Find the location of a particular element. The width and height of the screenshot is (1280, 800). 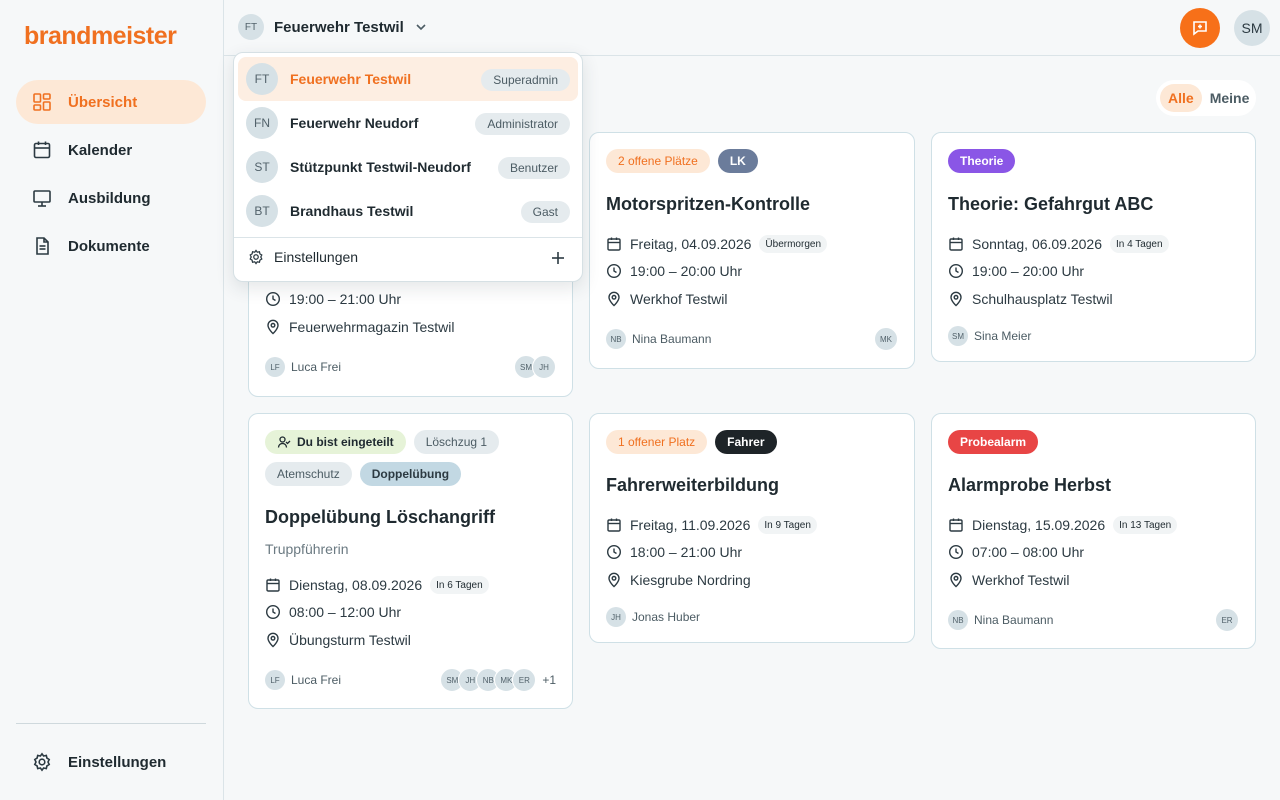

dashboard-icon is located at coordinates (42, 102).